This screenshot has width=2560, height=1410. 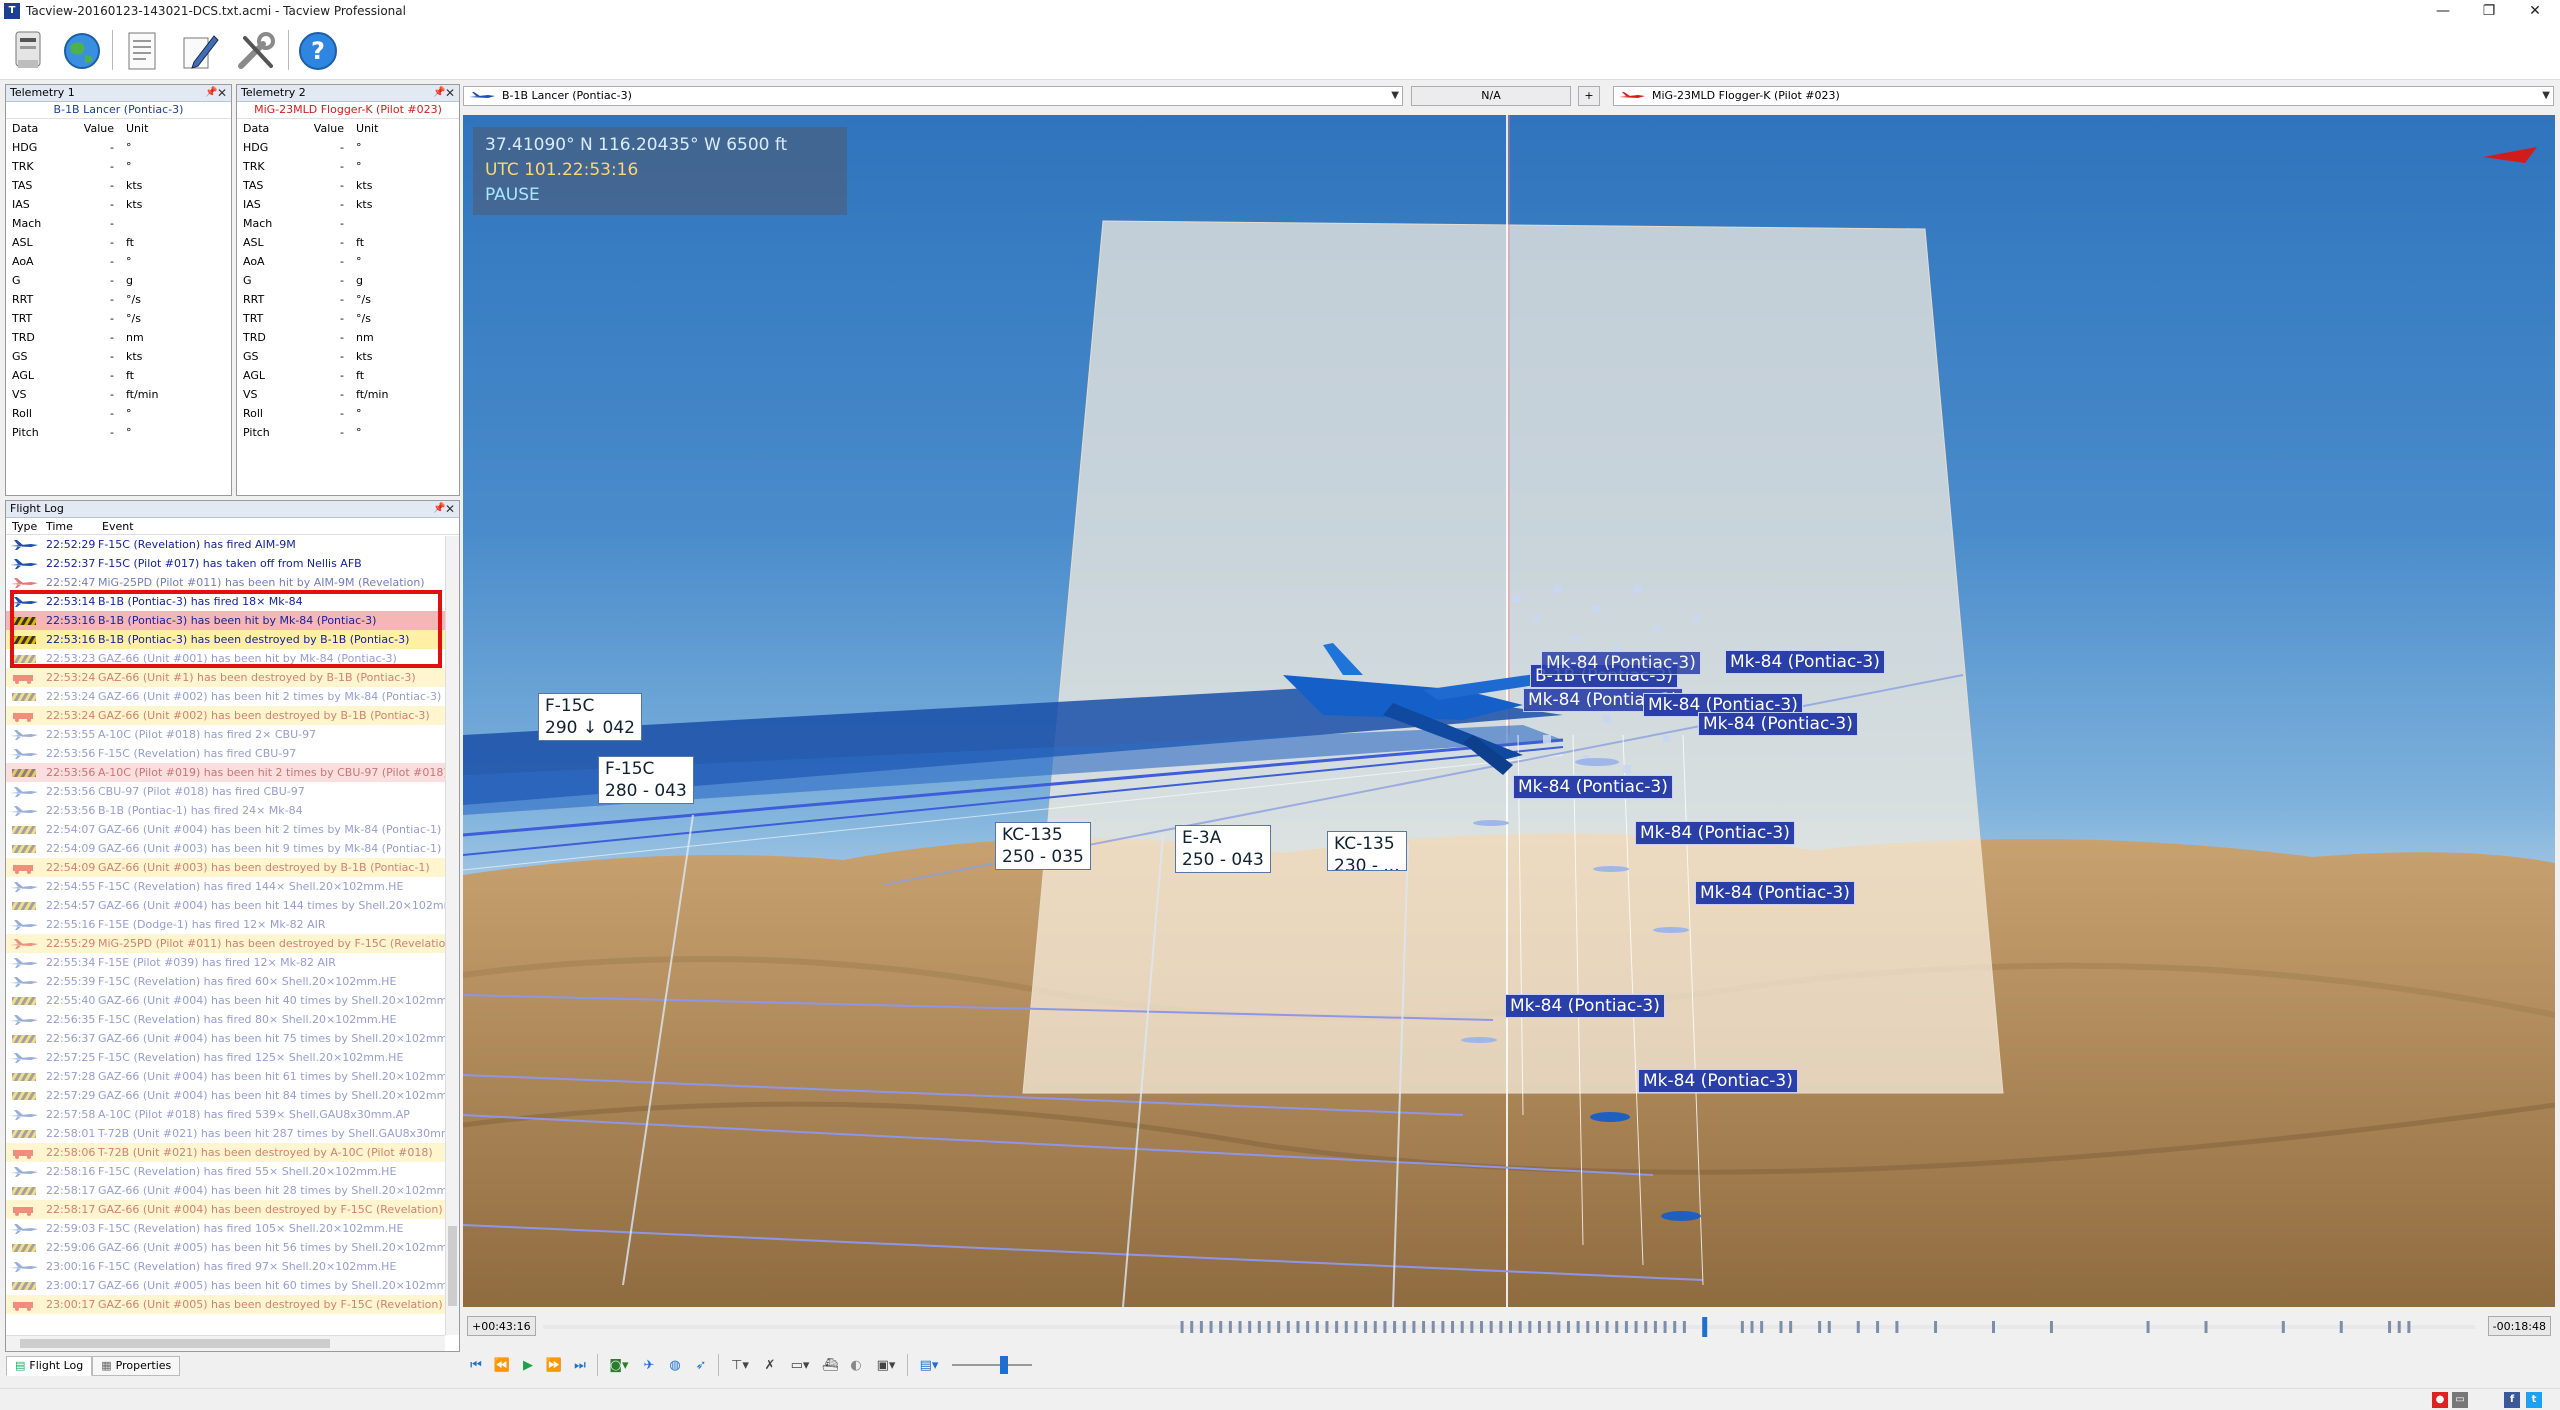 What do you see at coordinates (619, 1365) in the screenshot?
I see `view-mode-button: ◙▾` at bounding box center [619, 1365].